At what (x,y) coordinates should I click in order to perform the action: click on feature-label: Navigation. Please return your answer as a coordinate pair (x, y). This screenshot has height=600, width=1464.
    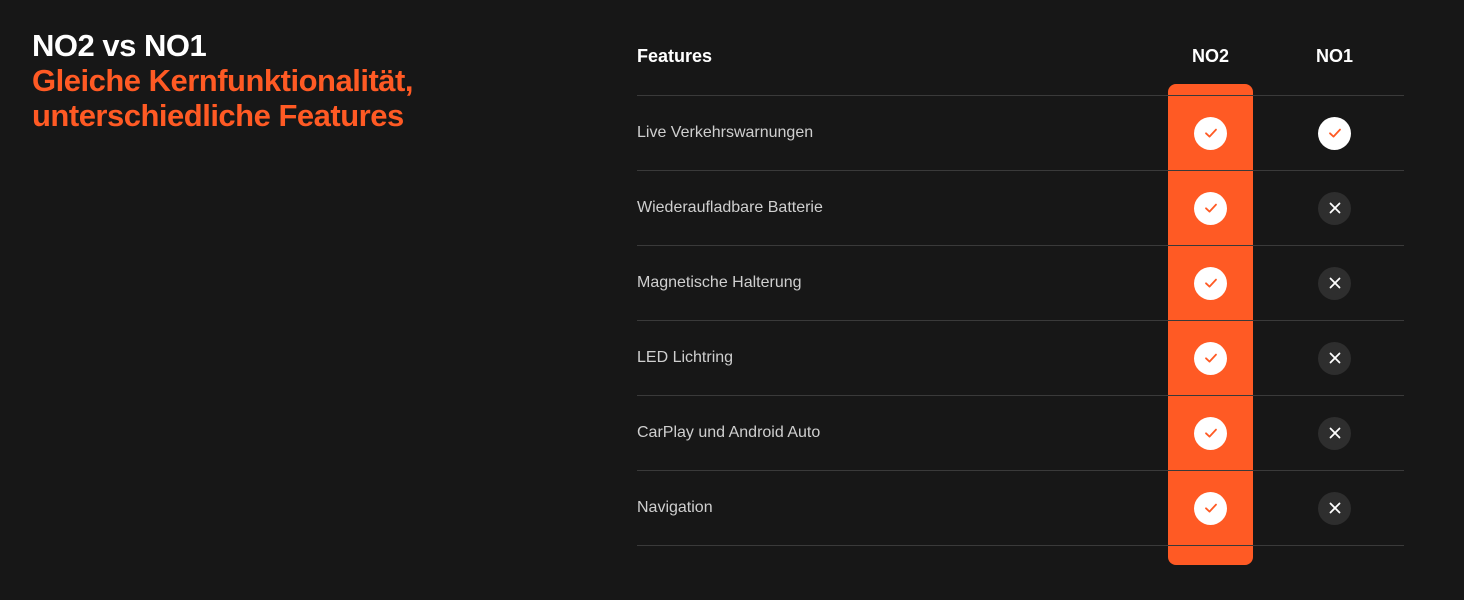
    Looking at the image, I should click on (675, 507).